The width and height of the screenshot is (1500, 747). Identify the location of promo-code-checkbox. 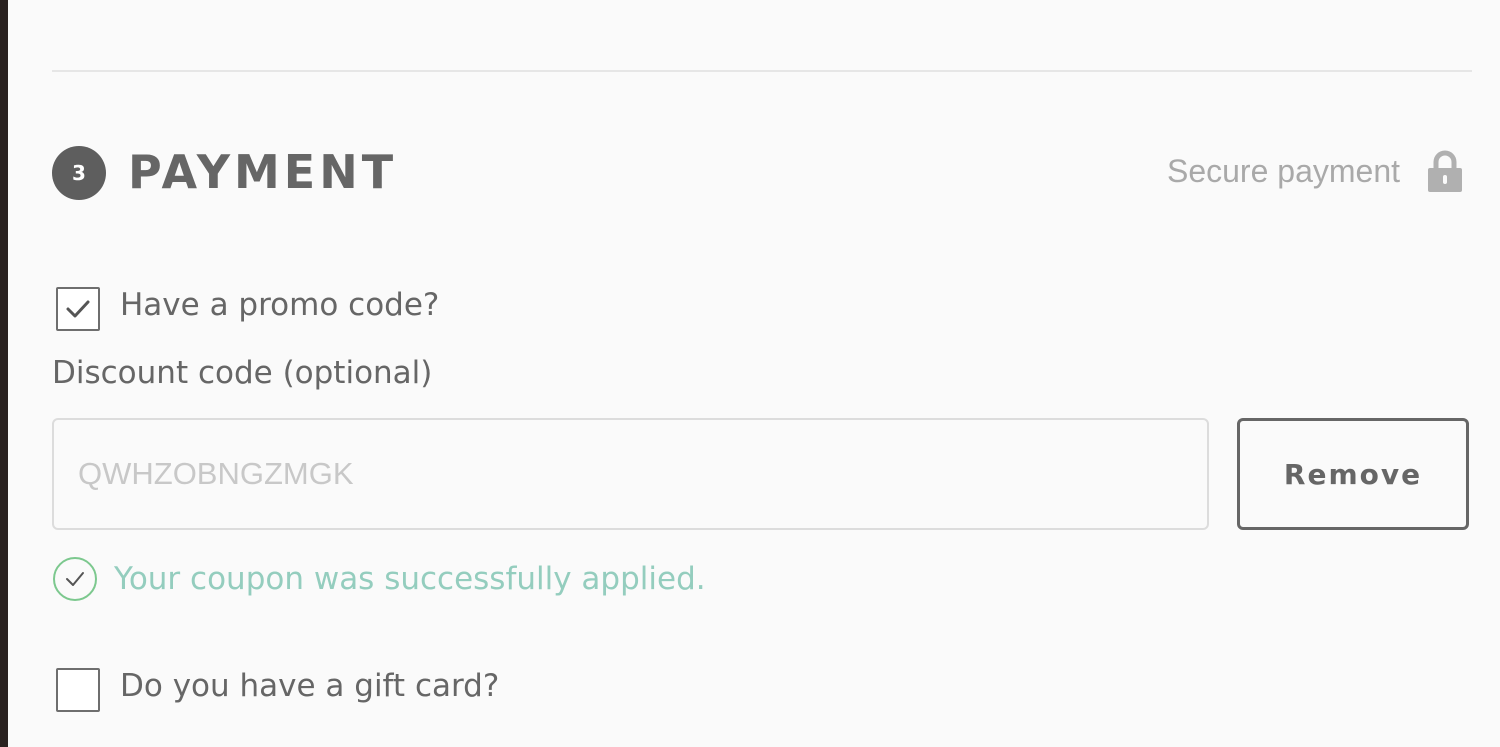
(78, 309).